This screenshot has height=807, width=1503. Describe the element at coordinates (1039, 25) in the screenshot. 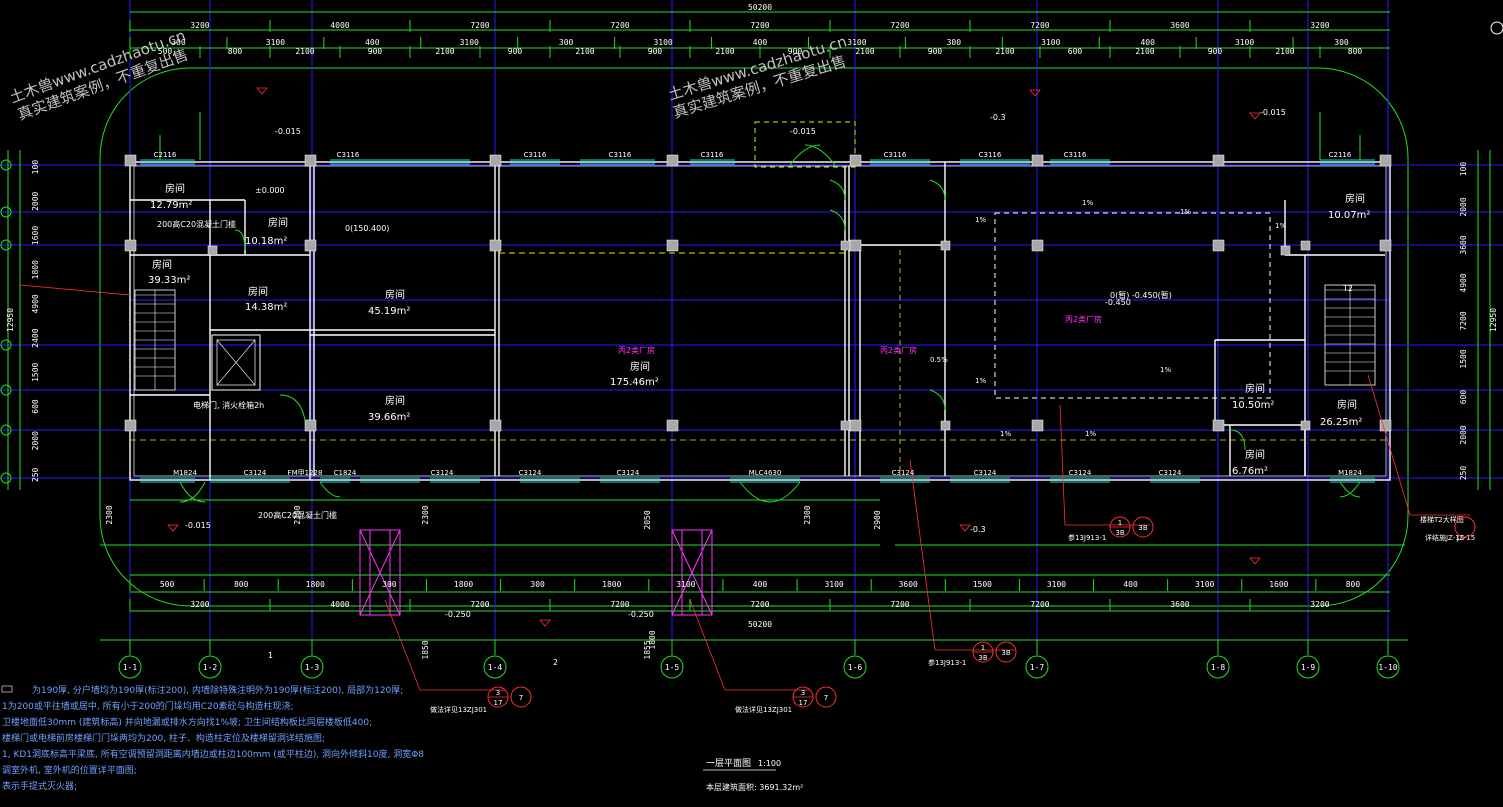

I see `dim-t1-7: 7200` at that location.